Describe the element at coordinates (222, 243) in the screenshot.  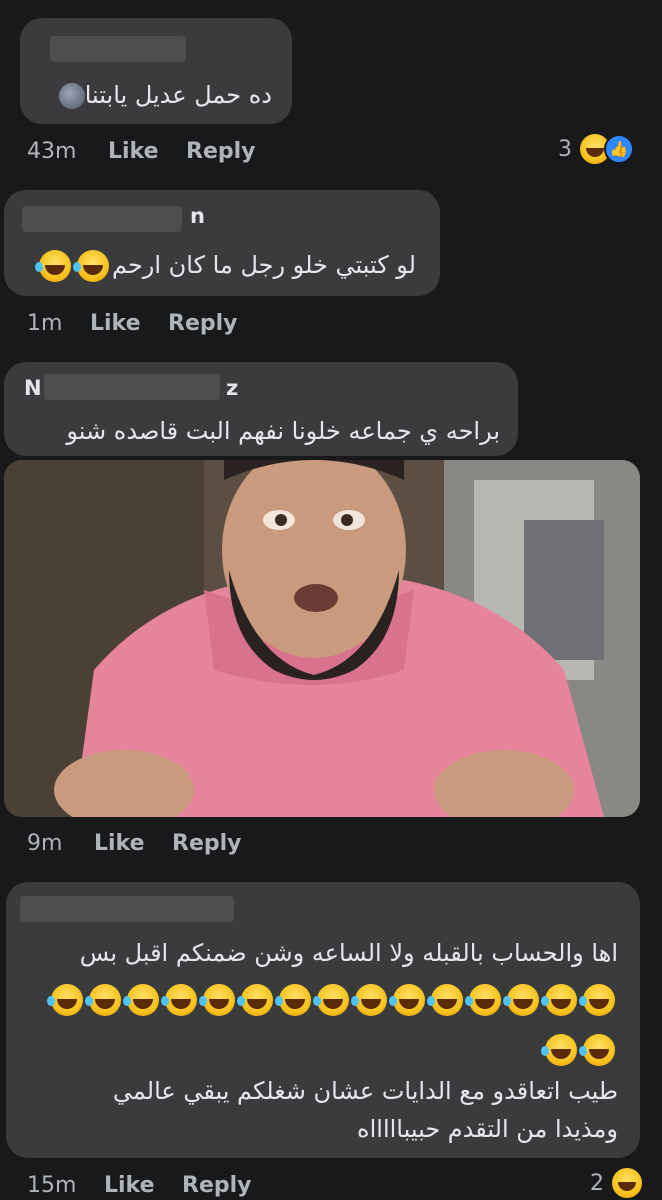
I see `comment-bubble-2: n لو كتبتي خلو رجل ما كان ارحم` at that location.